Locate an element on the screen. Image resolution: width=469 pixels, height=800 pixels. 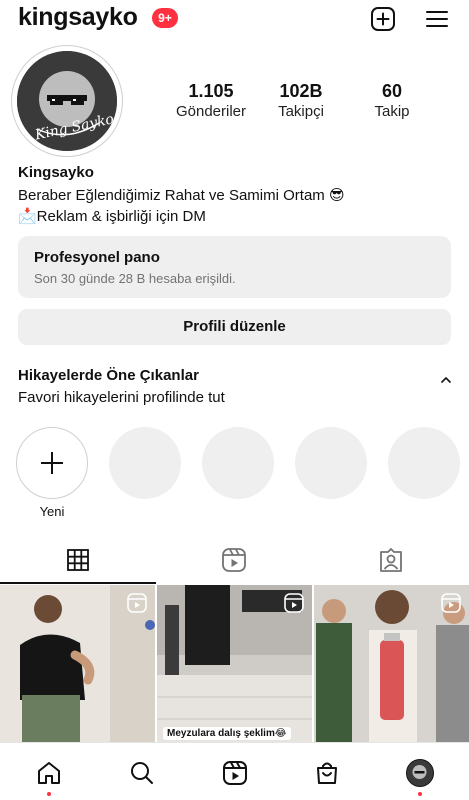
tab-grid is located at coordinates (78, 560).